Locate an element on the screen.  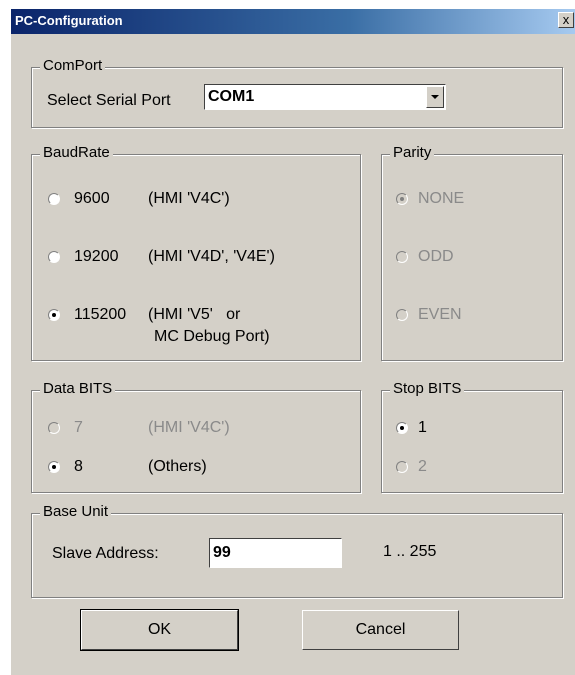
window-title: PC-Configuration is located at coordinates (69, 20).